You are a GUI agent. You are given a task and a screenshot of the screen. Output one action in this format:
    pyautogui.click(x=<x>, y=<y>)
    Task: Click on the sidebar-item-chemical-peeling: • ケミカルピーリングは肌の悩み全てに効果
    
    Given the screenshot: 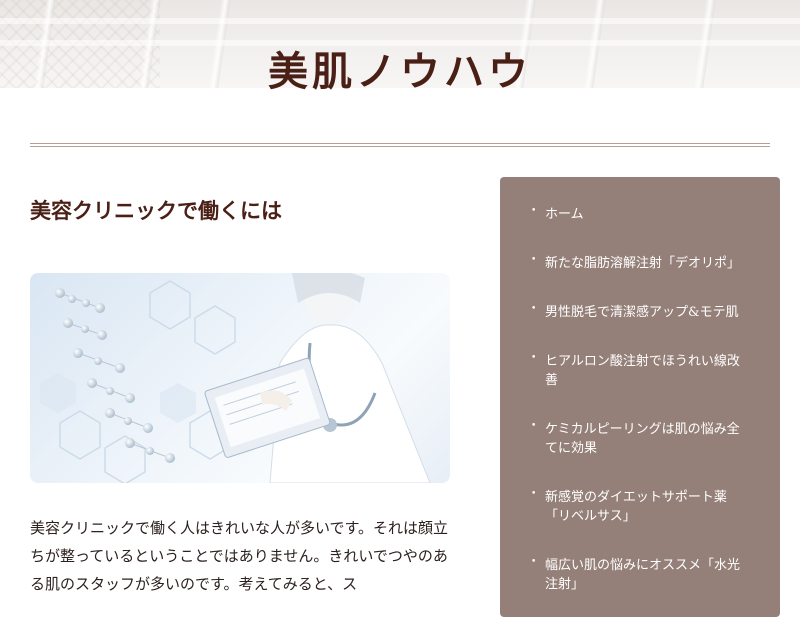 What is the action you would take?
    pyautogui.click(x=640, y=439)
    